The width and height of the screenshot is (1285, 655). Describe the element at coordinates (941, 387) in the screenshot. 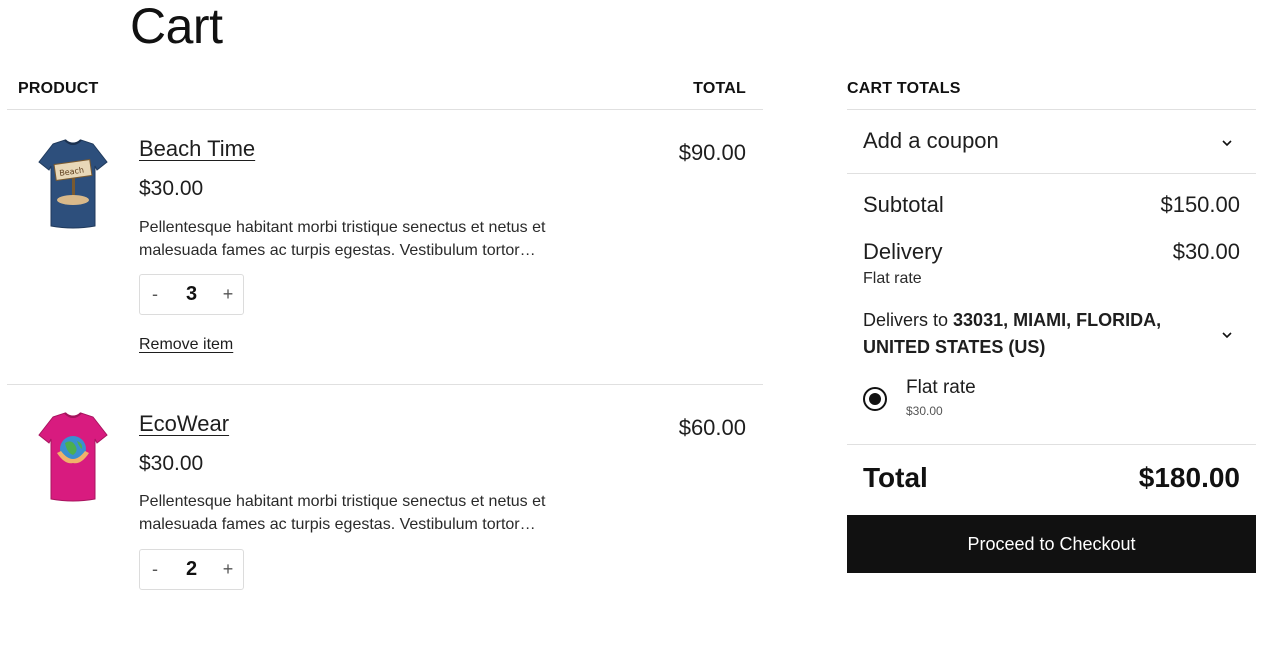

I see `rate-option-label: Flat rate` at that location.